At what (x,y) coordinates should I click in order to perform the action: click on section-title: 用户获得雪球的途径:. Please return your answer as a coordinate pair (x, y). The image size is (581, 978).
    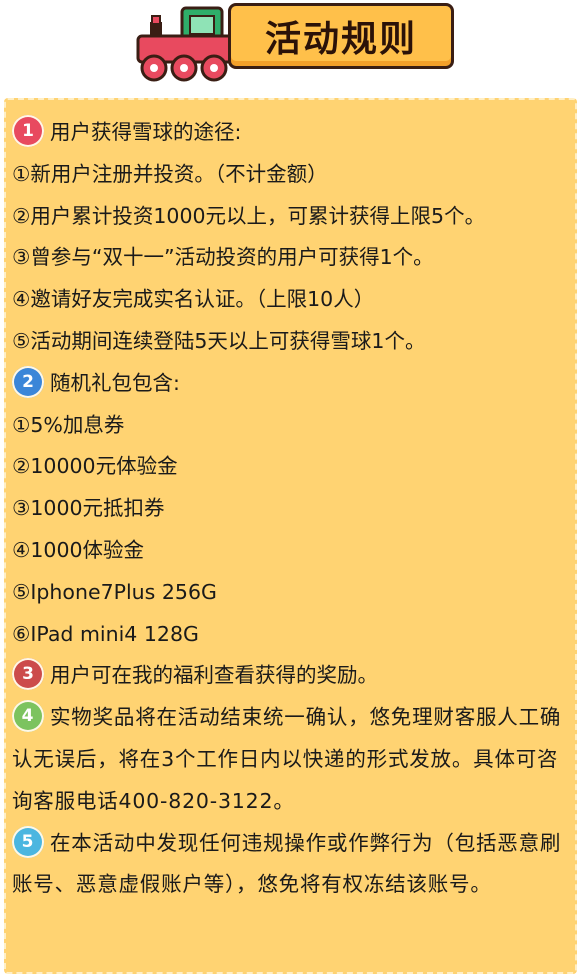
    Looking at the image, I should click on (146, 132).